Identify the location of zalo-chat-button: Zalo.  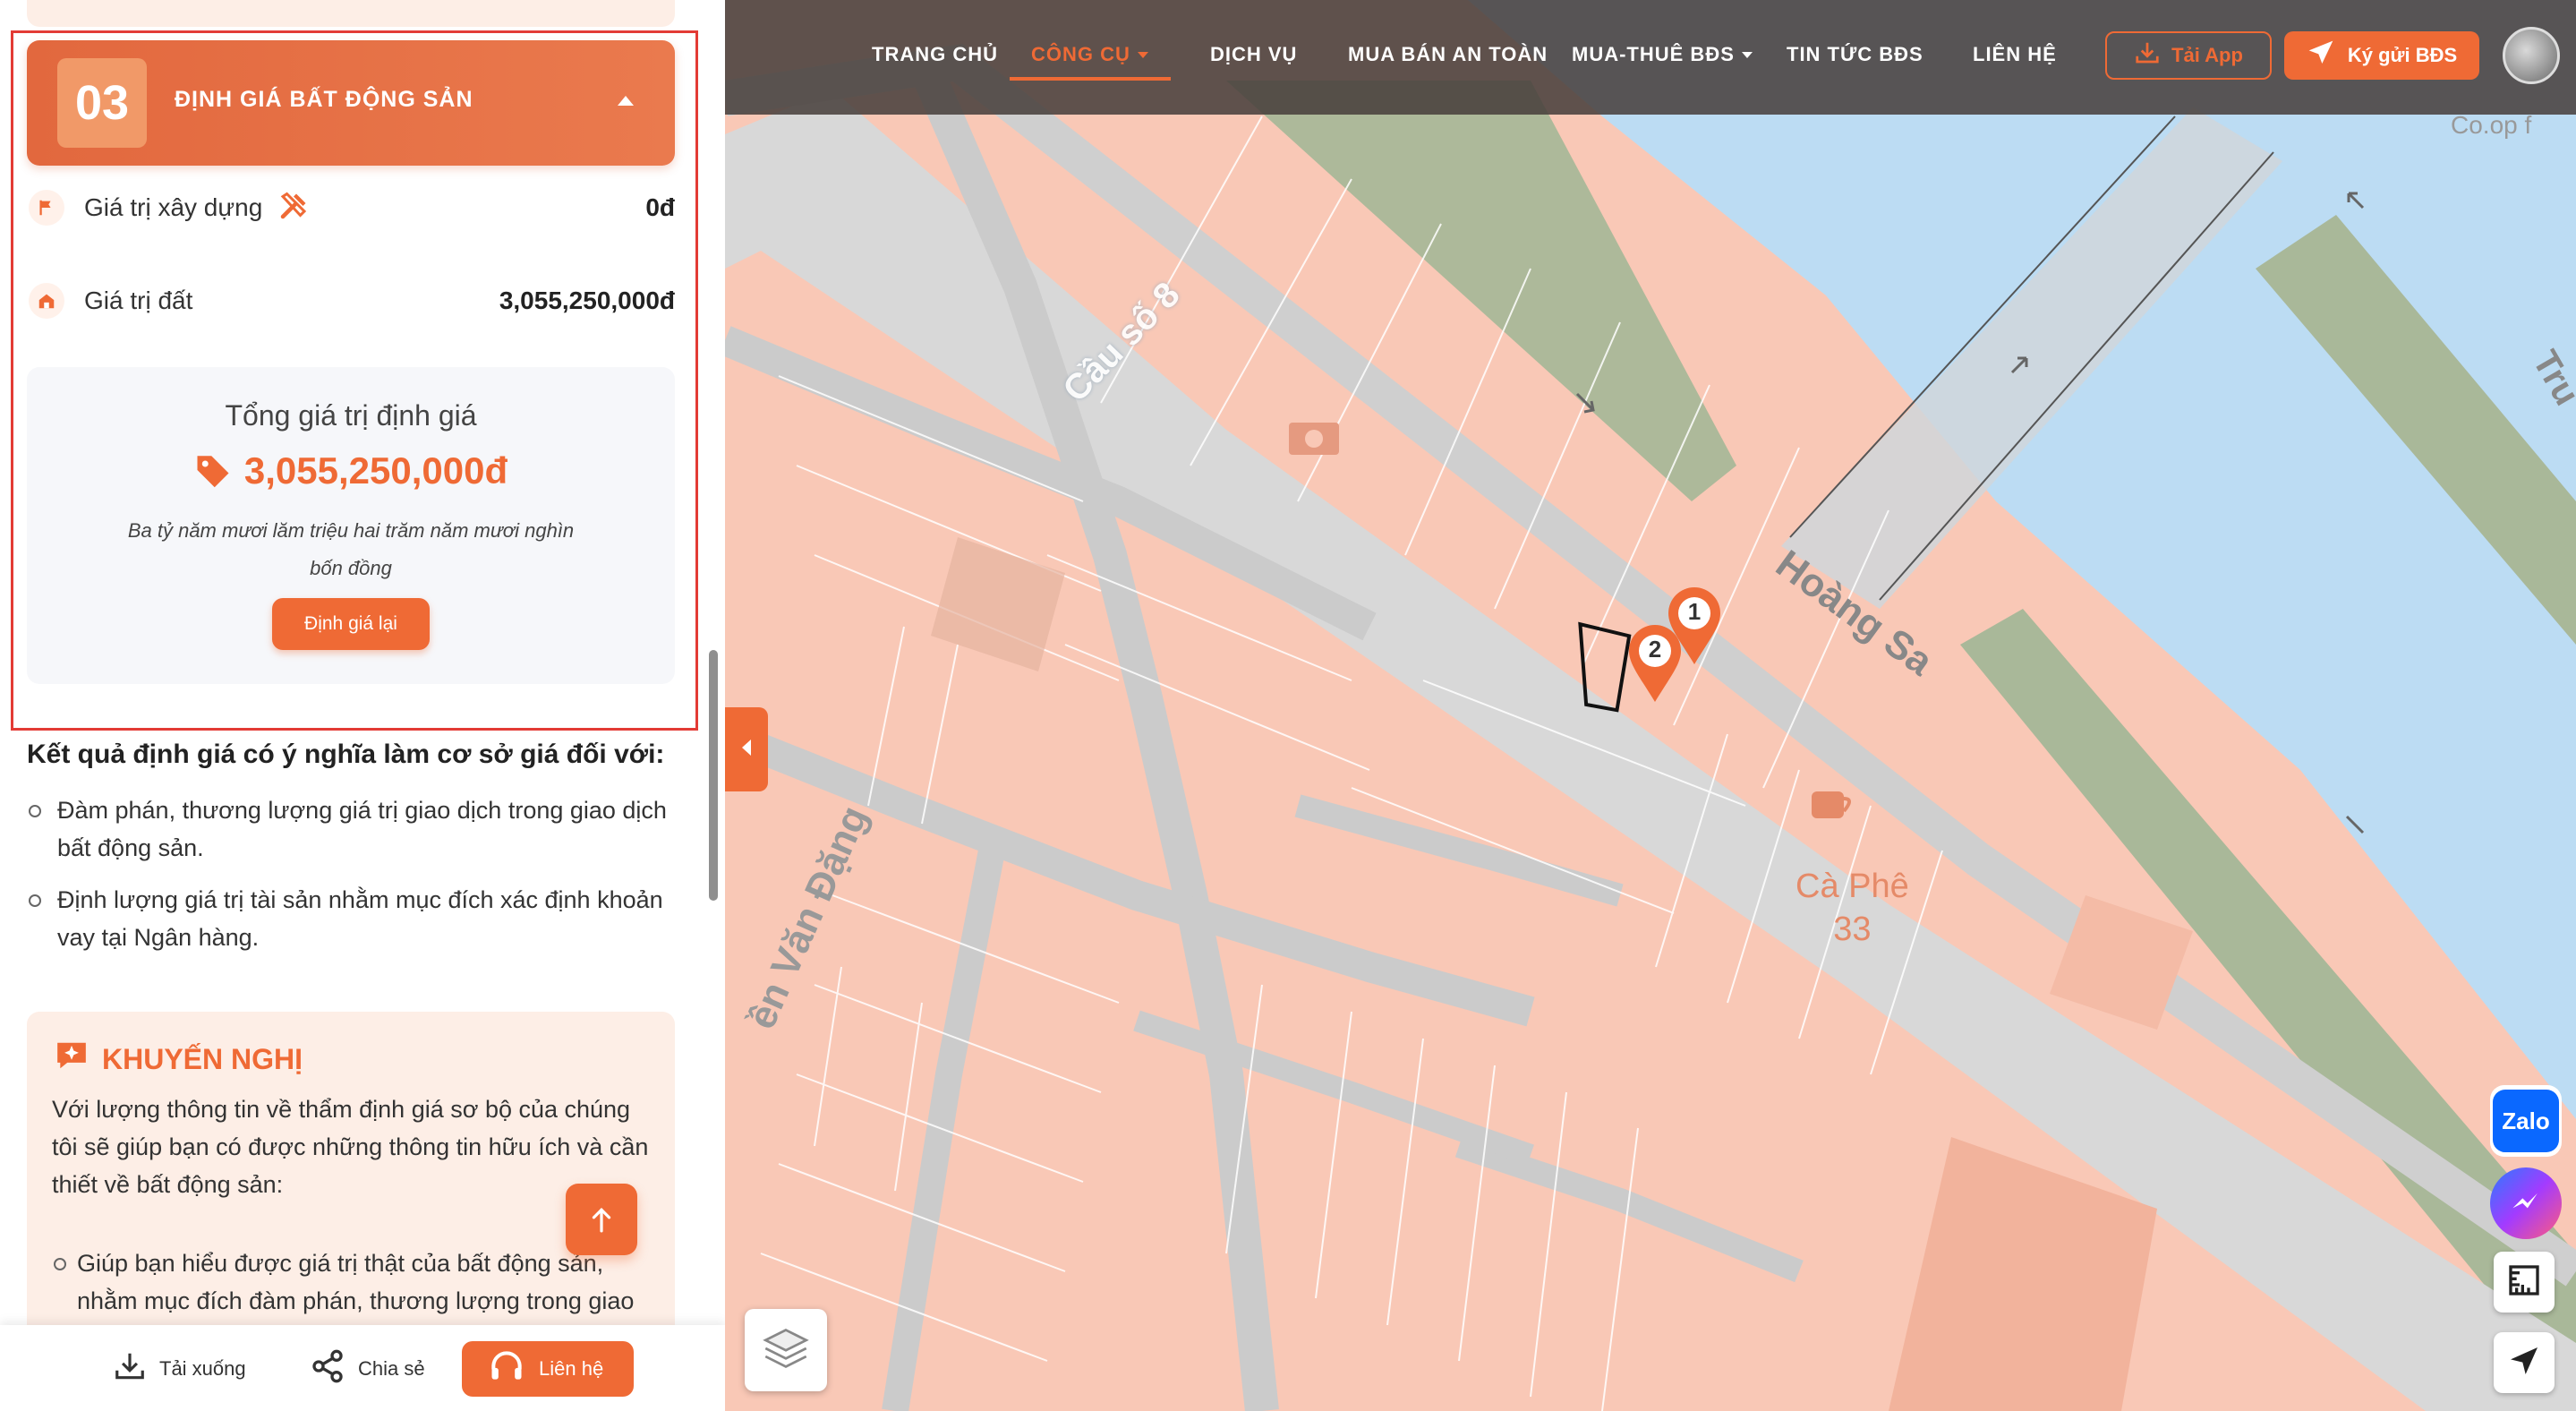
(2526, 1121).